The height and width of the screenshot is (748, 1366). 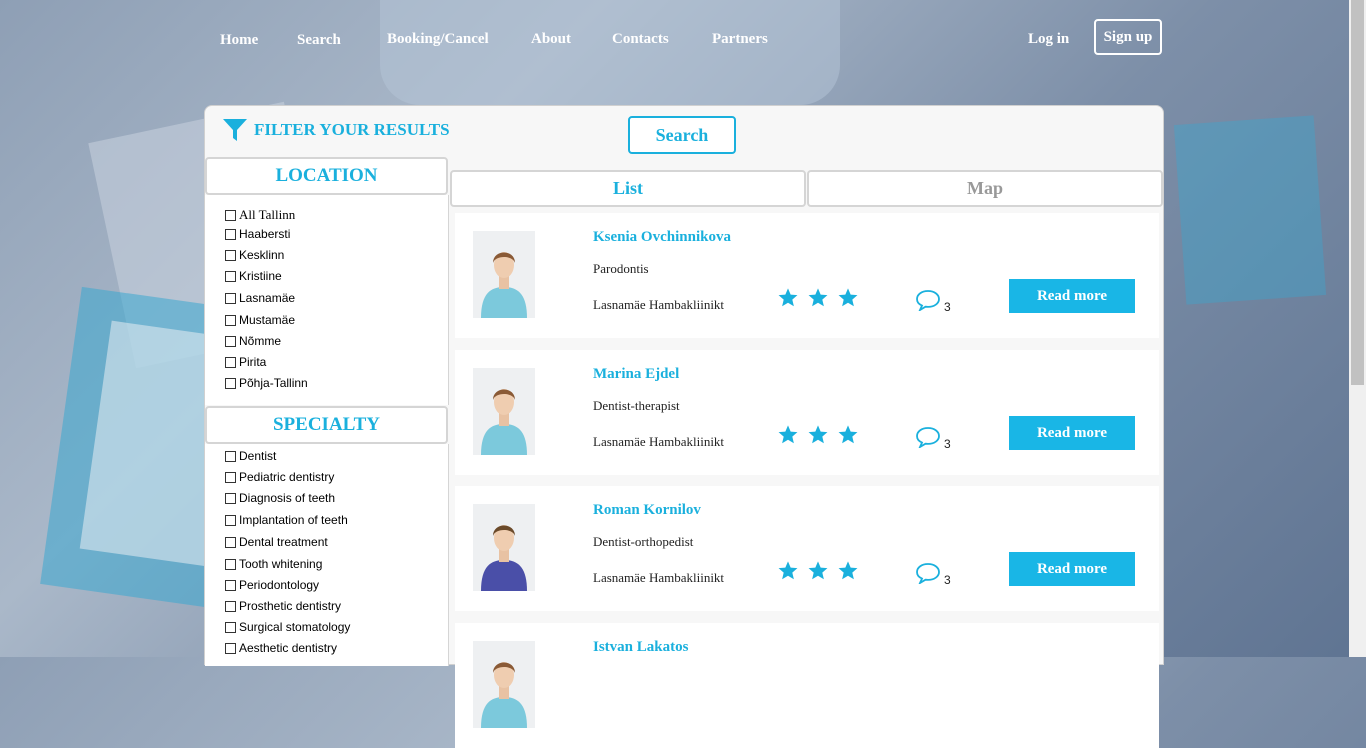 I want to click on specialty-option: Dentist, so click(x=250, y=456).